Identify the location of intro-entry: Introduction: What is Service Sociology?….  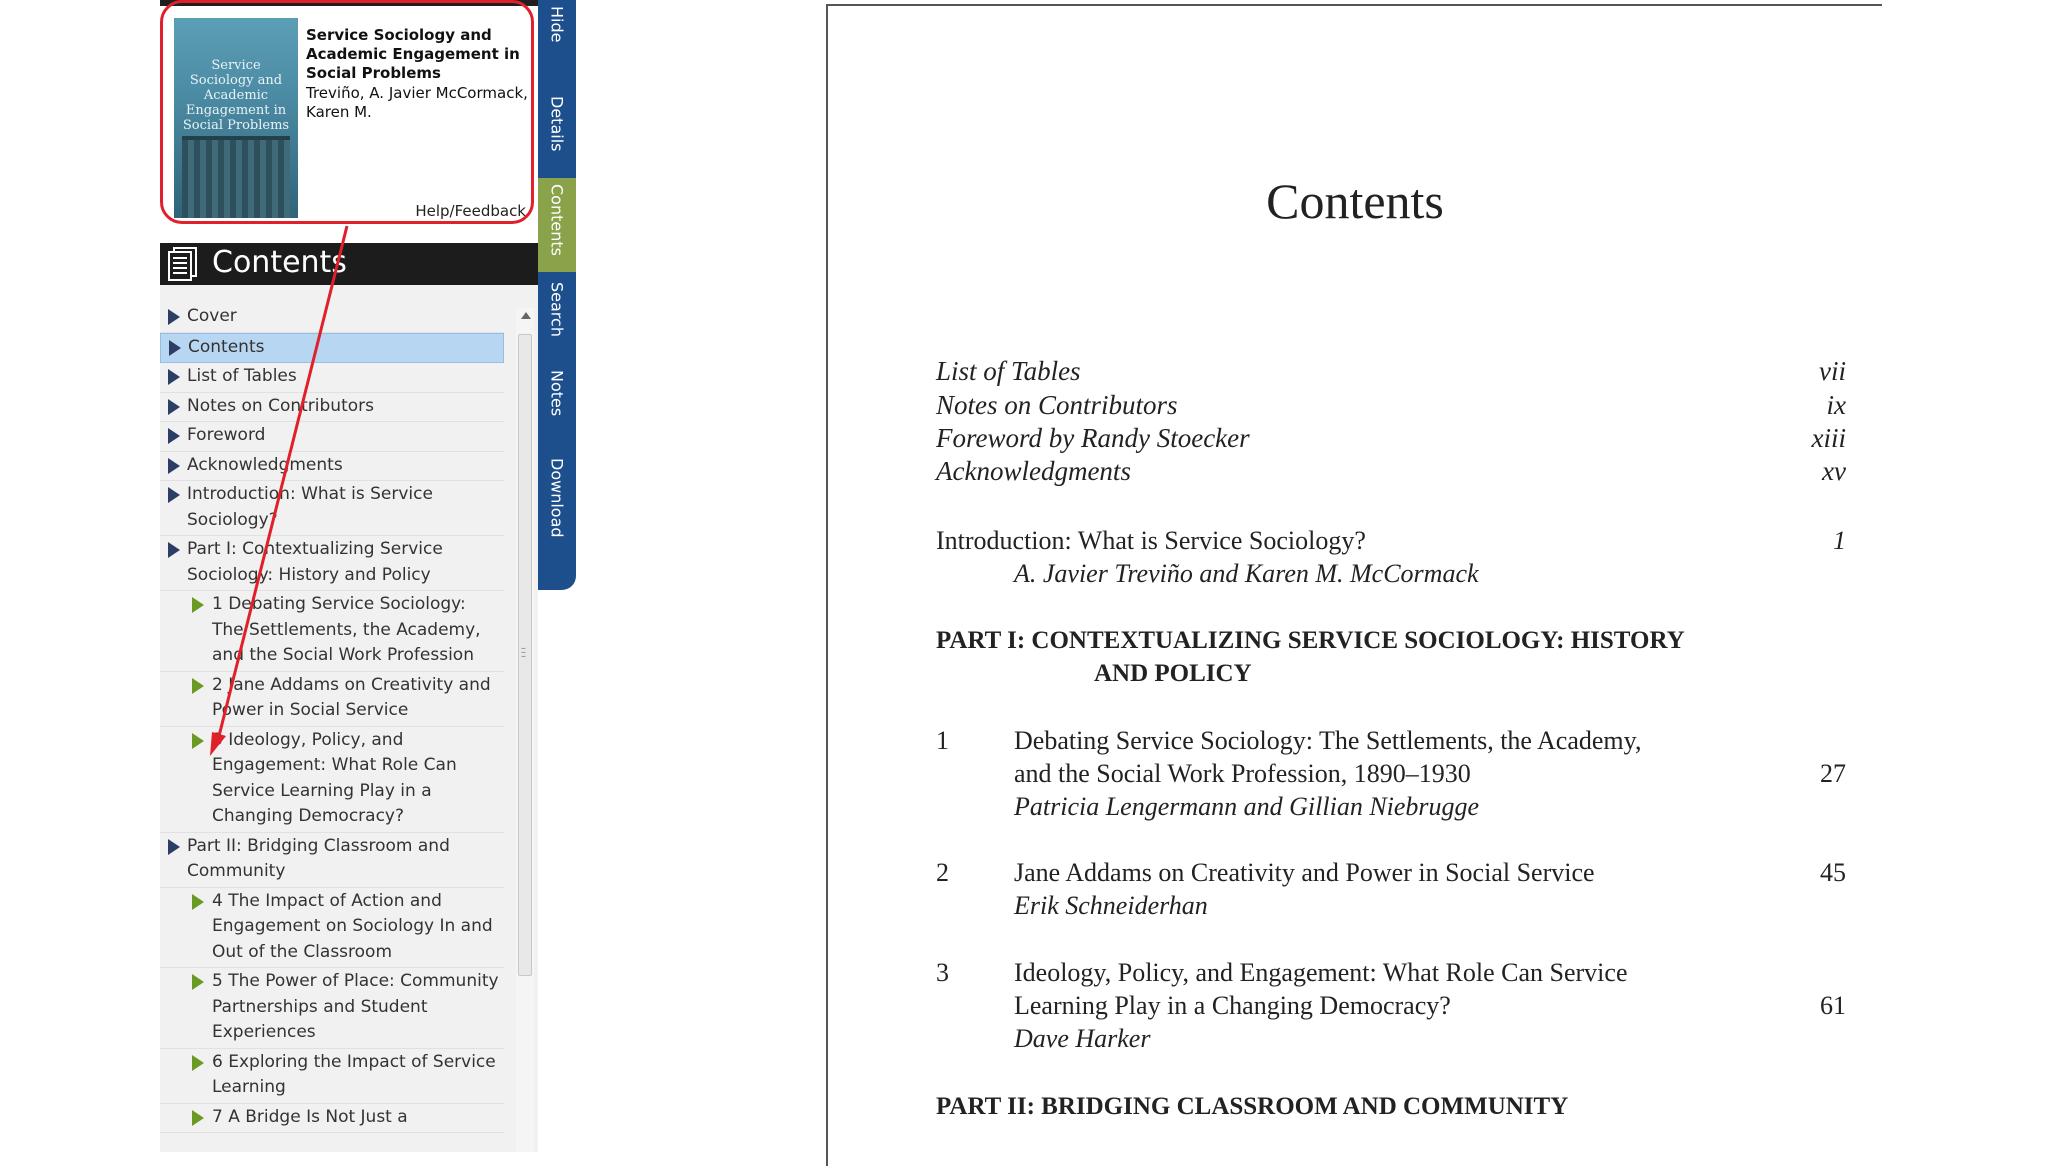
(1391, 557).